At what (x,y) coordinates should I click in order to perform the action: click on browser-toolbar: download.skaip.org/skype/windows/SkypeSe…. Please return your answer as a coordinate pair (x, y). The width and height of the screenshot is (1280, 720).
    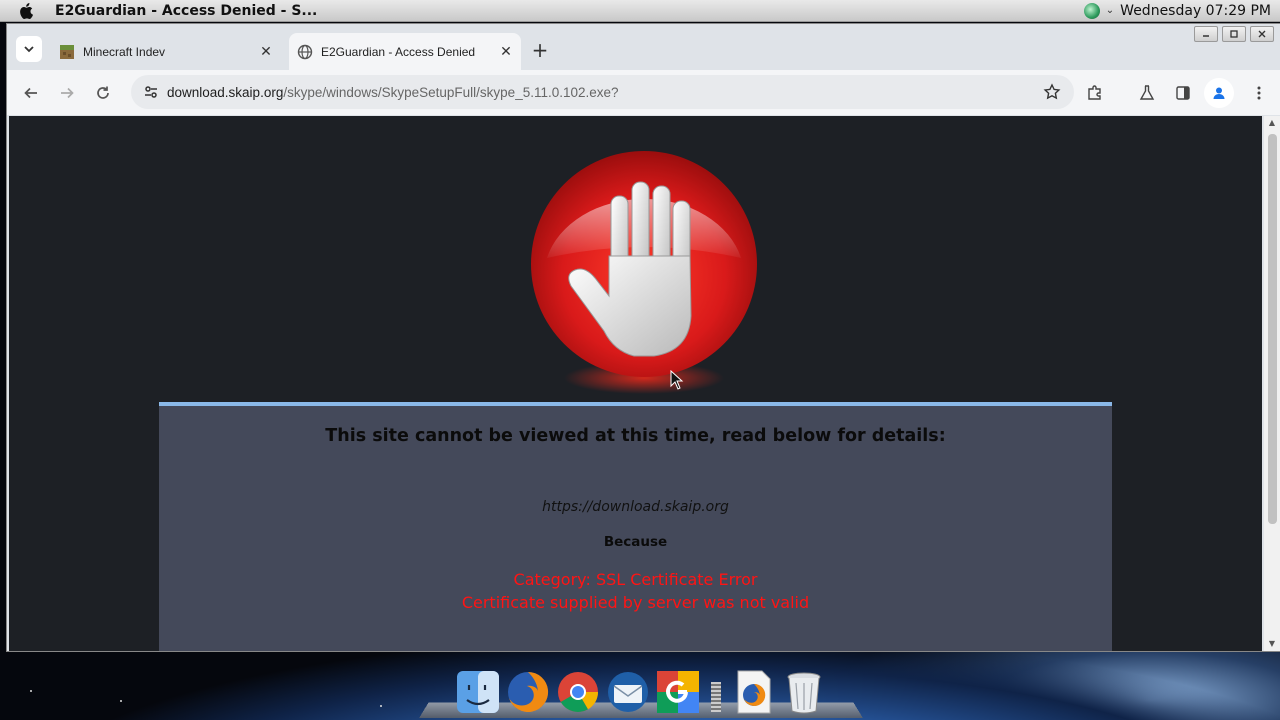
    Looking at the image, I should click on (643, 92).